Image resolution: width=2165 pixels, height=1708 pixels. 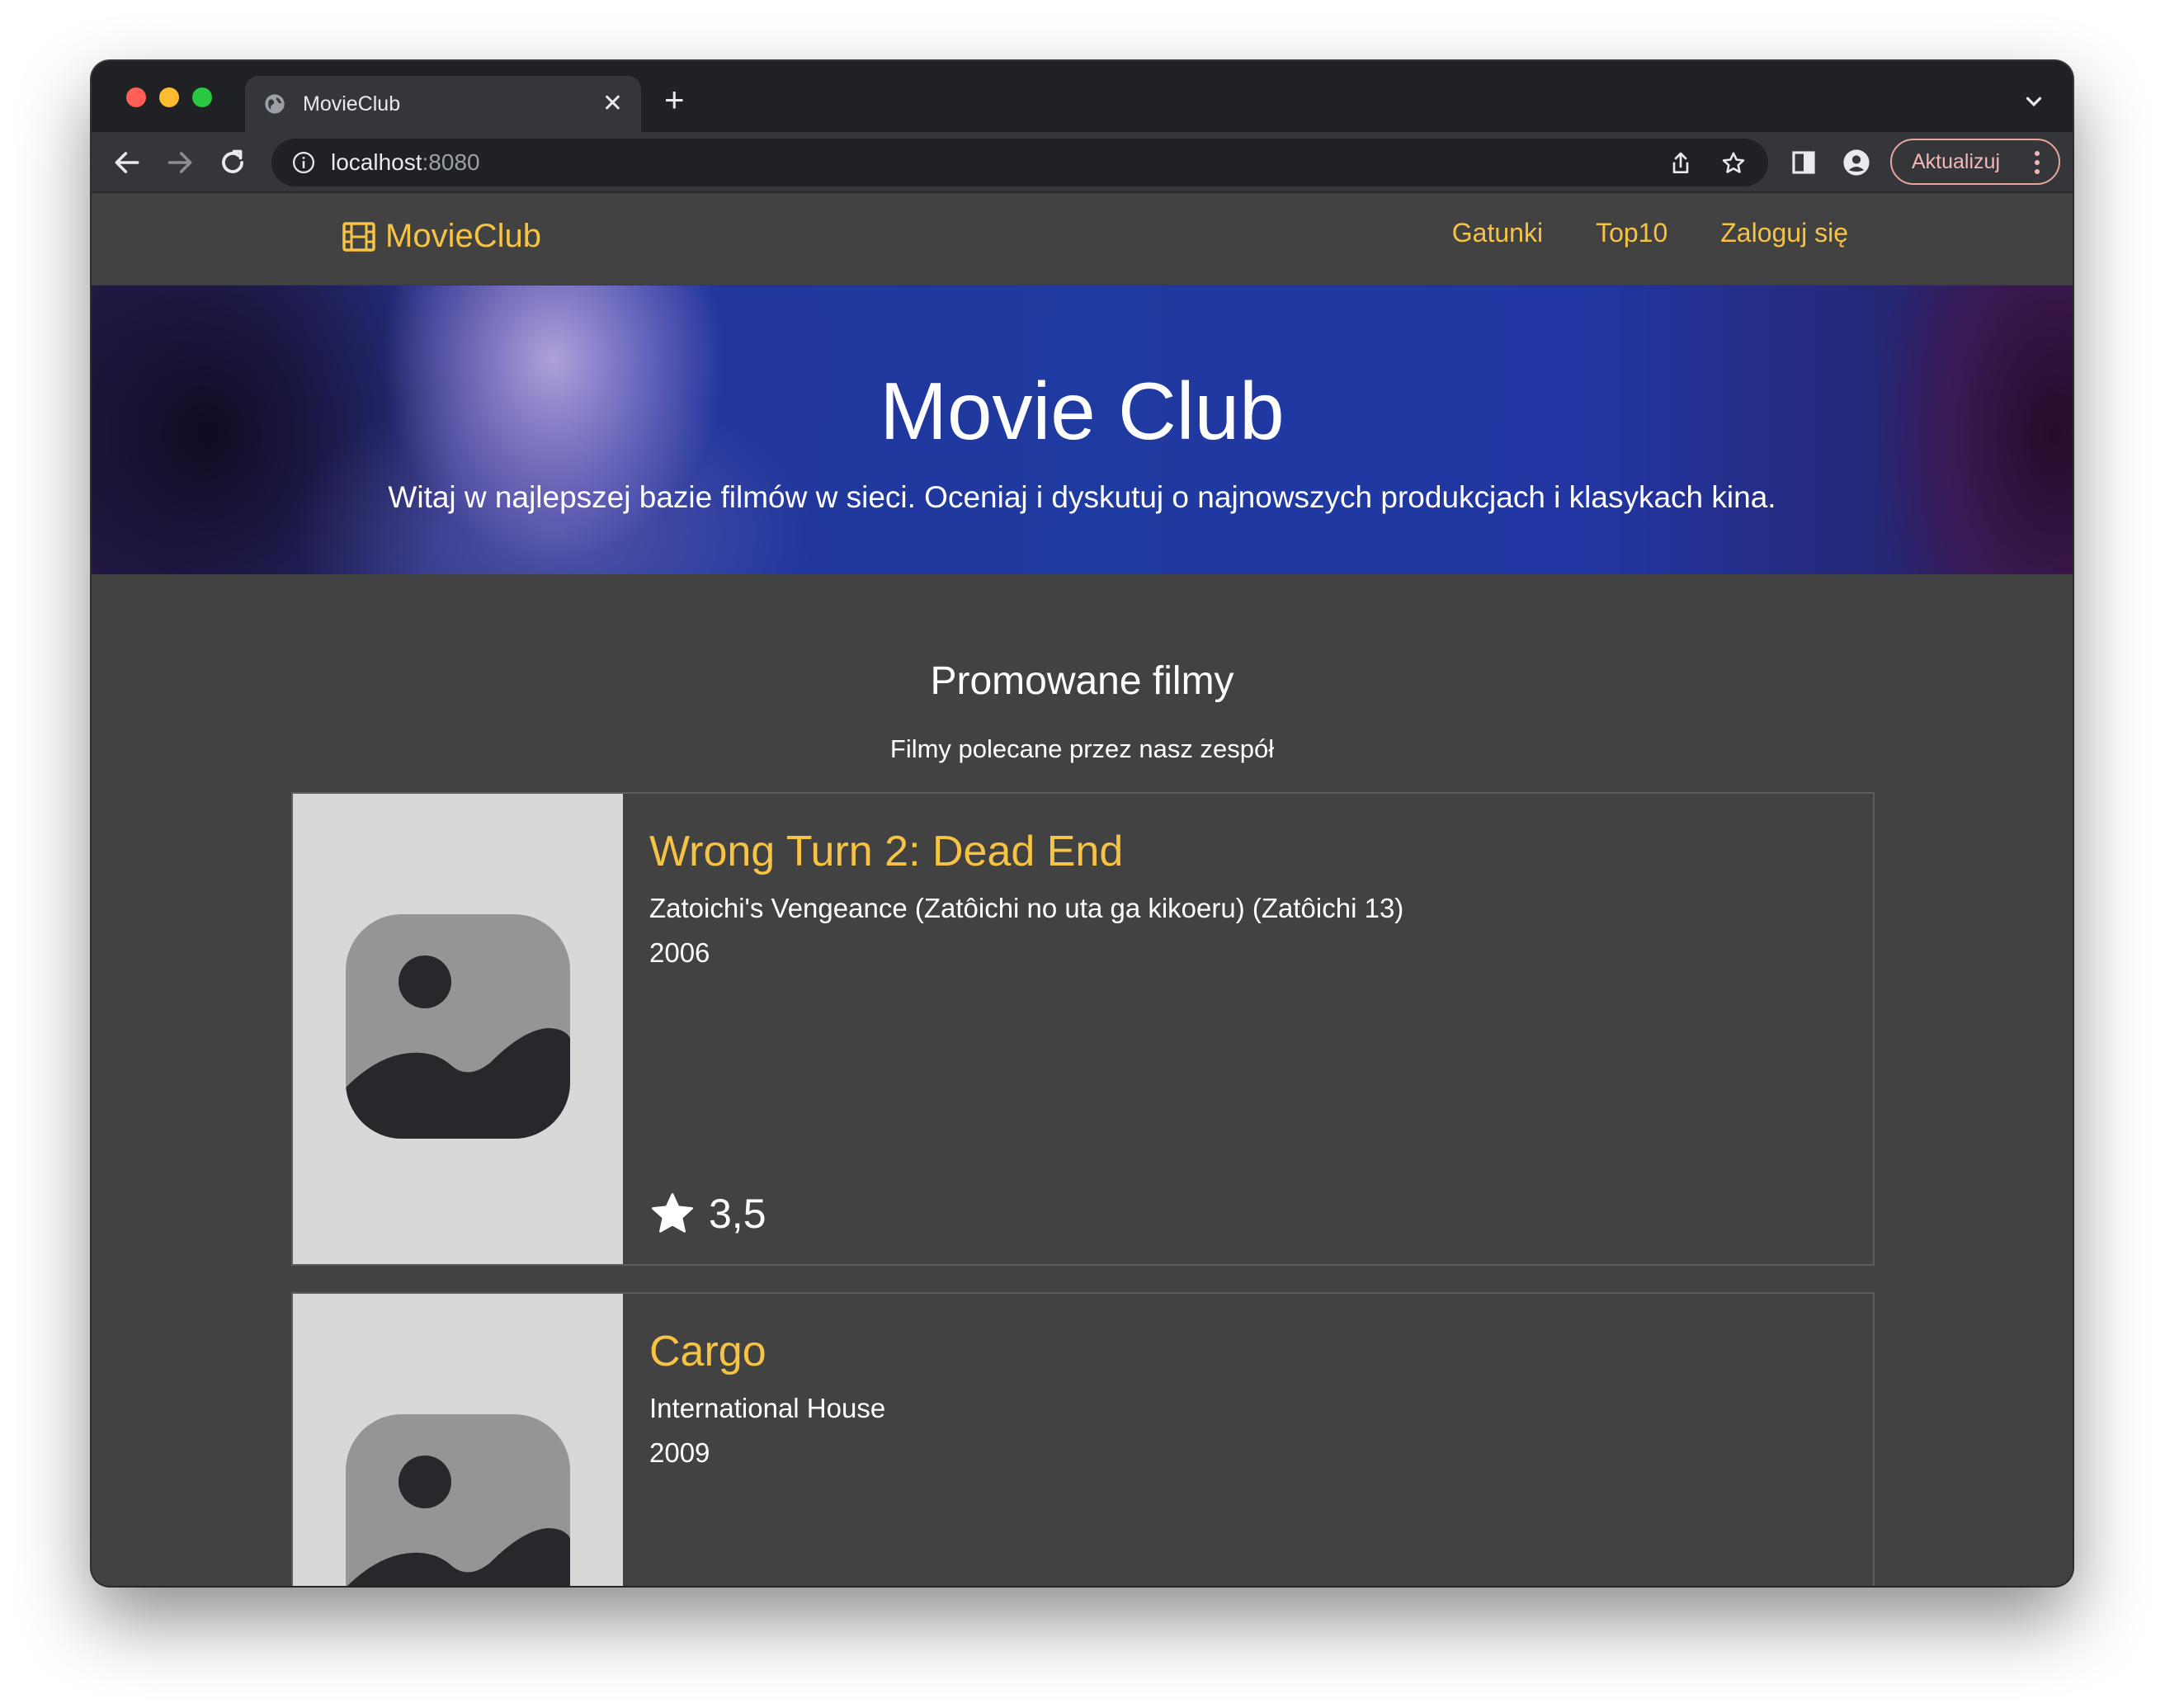 I want to click on globe-icon, so click(x=275, y=104).